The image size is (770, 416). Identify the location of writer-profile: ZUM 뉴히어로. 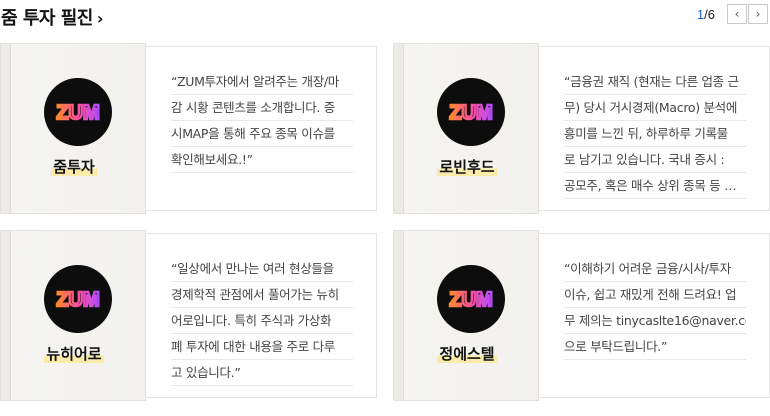
(73, 315).